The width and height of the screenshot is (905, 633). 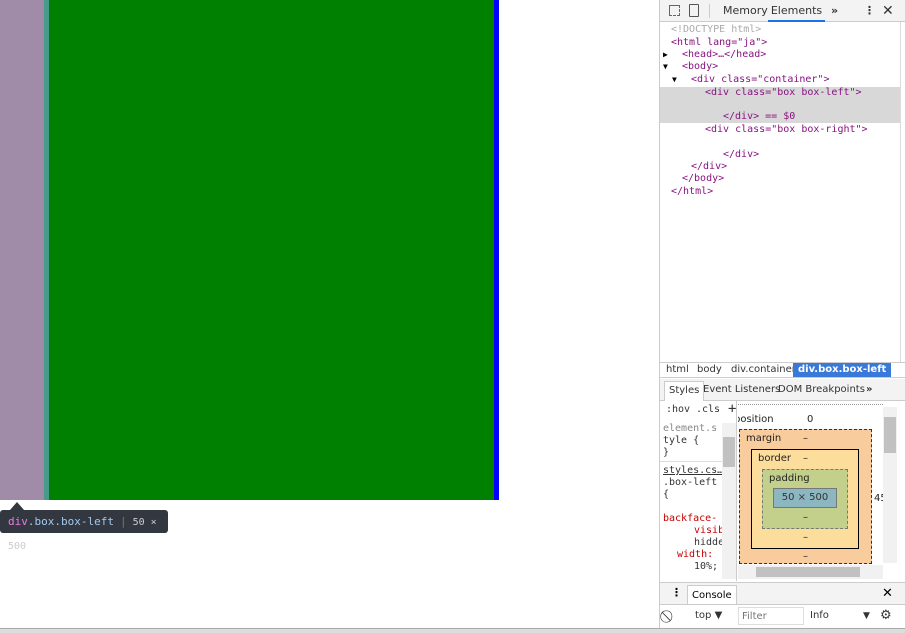 I want to click on inspect-icon, so click(x=674, y=10).